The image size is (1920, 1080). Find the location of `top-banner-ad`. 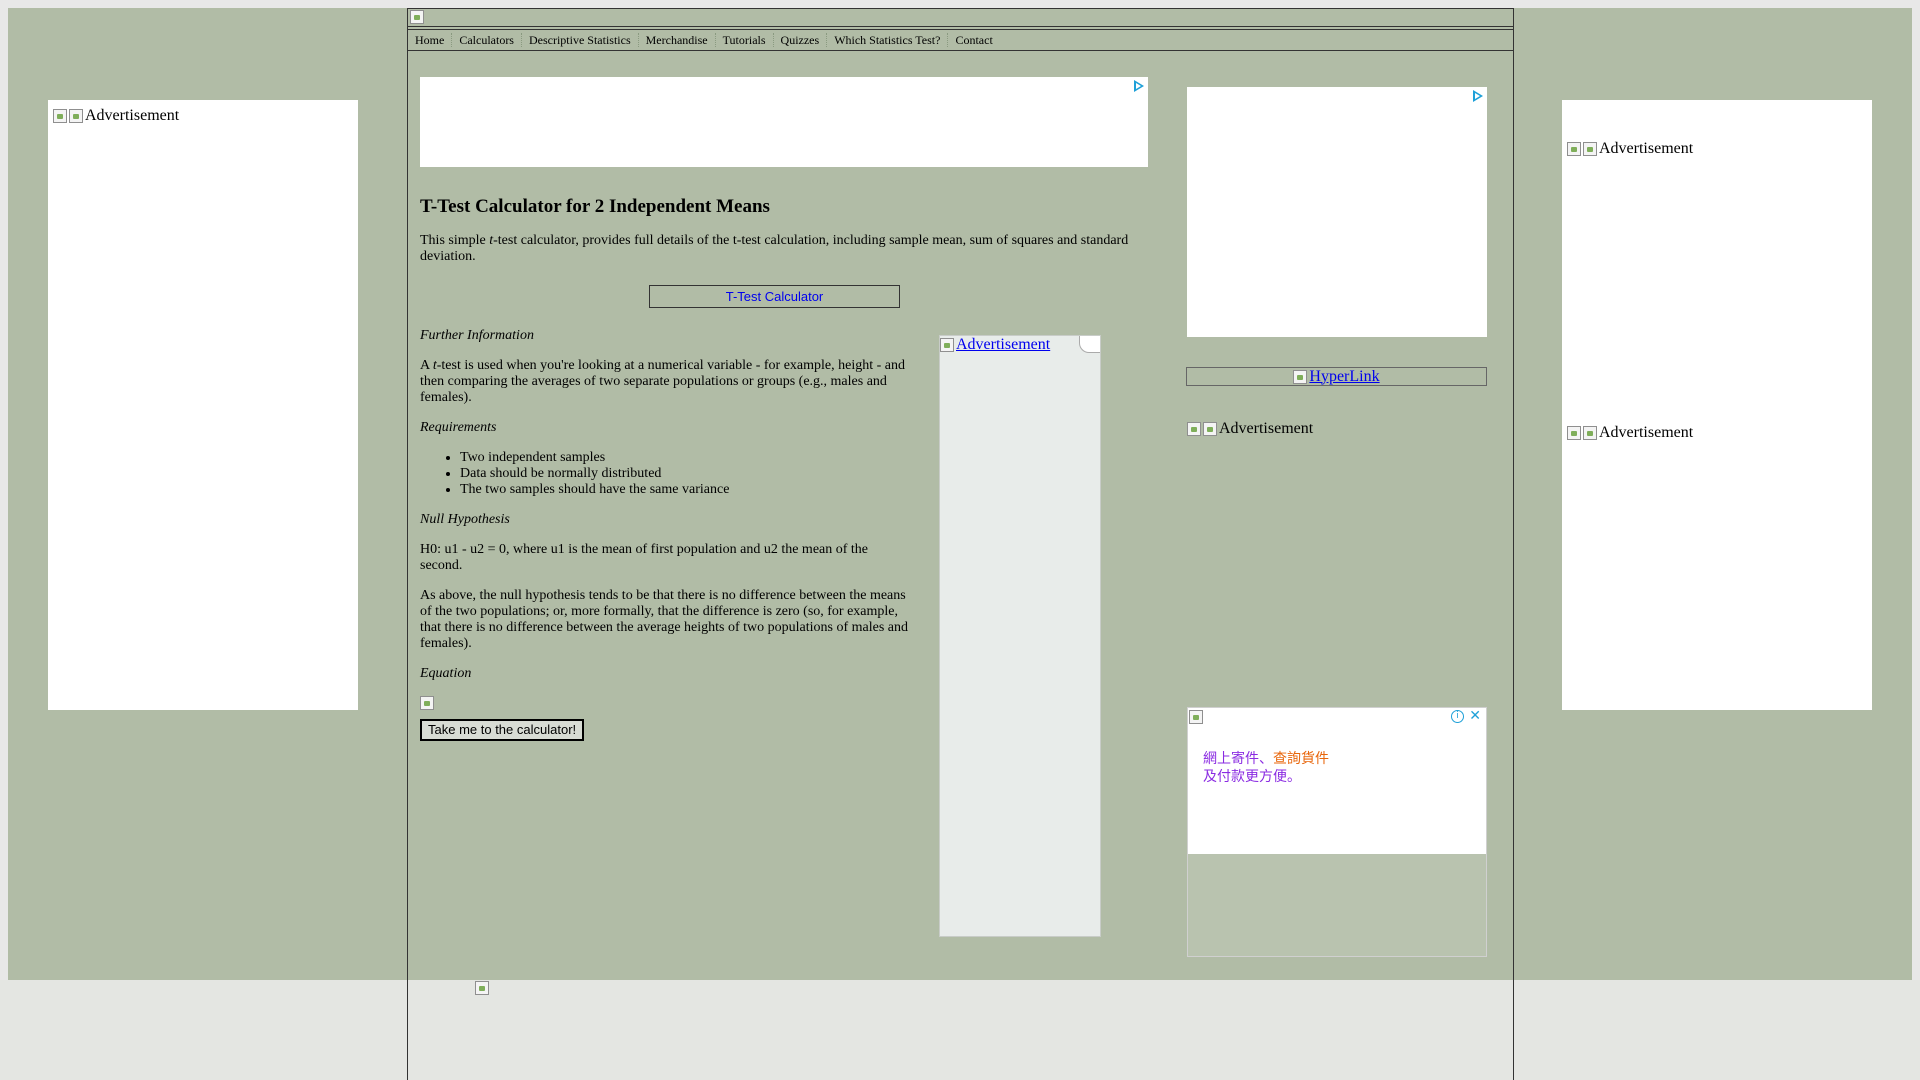

top-banner-ad is located at coordinates (784, 122).